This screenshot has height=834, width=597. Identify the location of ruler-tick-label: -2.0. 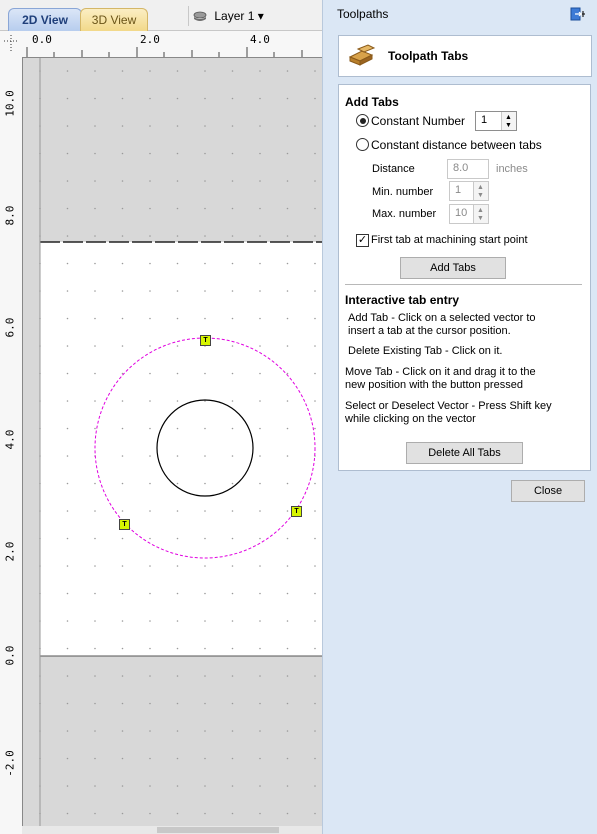
(10, 763).